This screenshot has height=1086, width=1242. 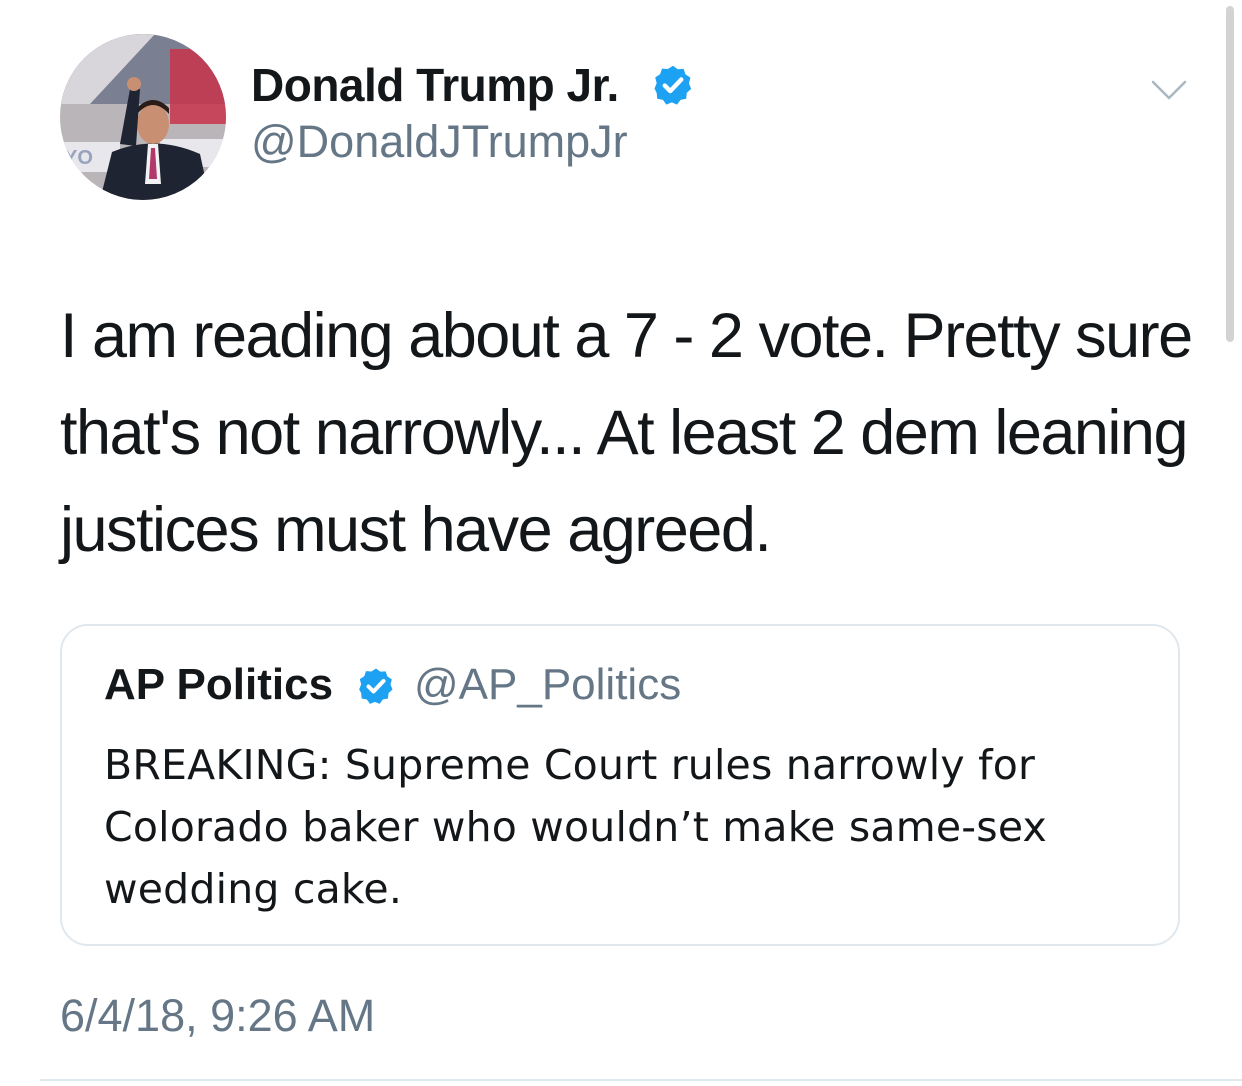 I want to click on svg-text: YO, so click(x=78, y=158).